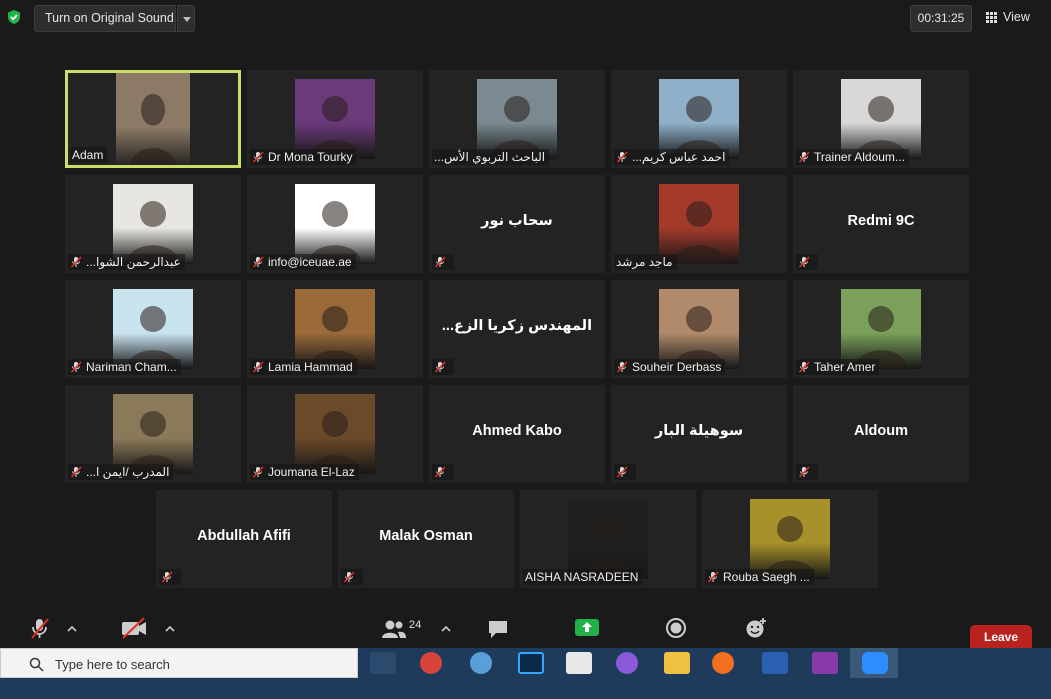  I want to click on word-icon, so click(775, 663).